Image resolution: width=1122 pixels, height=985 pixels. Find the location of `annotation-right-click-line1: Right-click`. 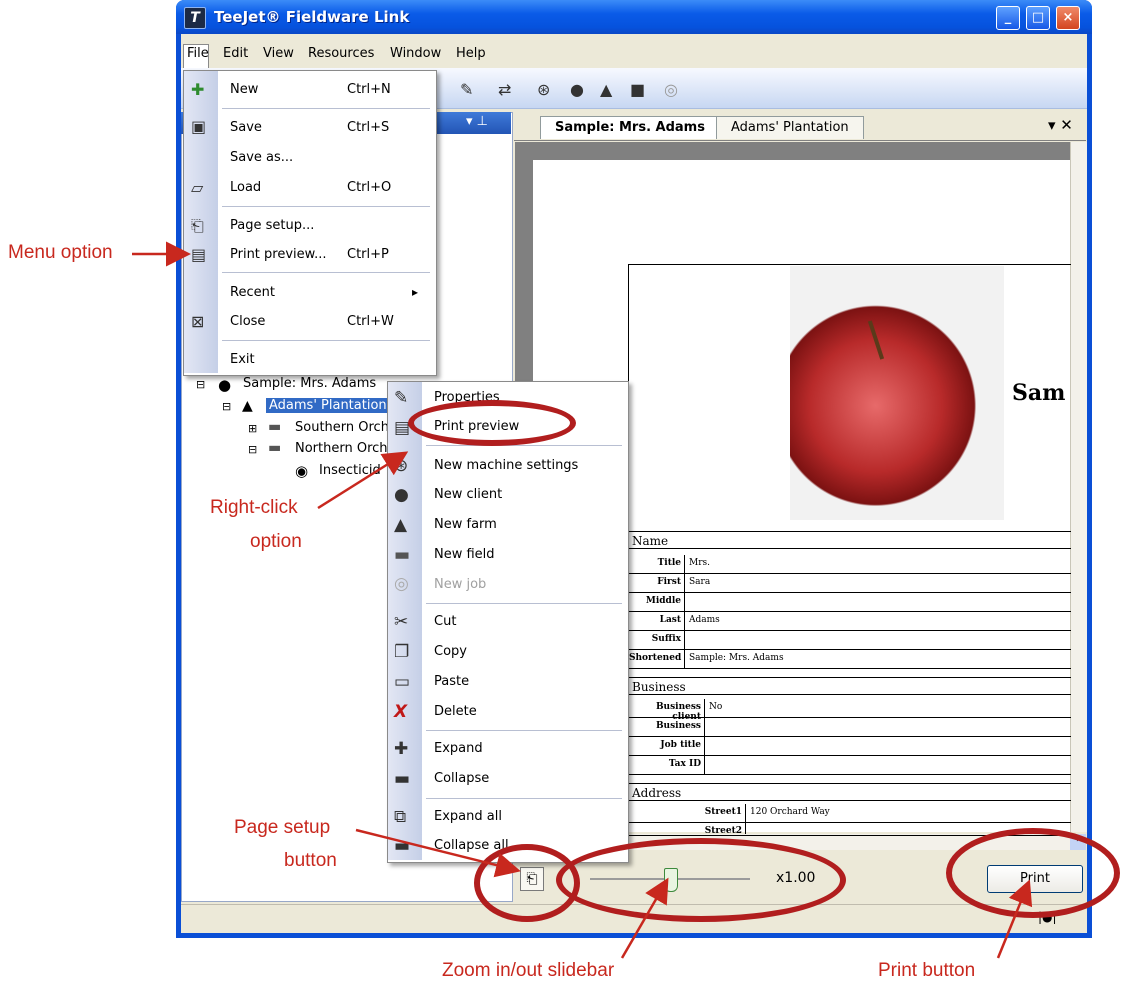

annotation-right-click-line1: Right-click is located at coordinates (254, 507).